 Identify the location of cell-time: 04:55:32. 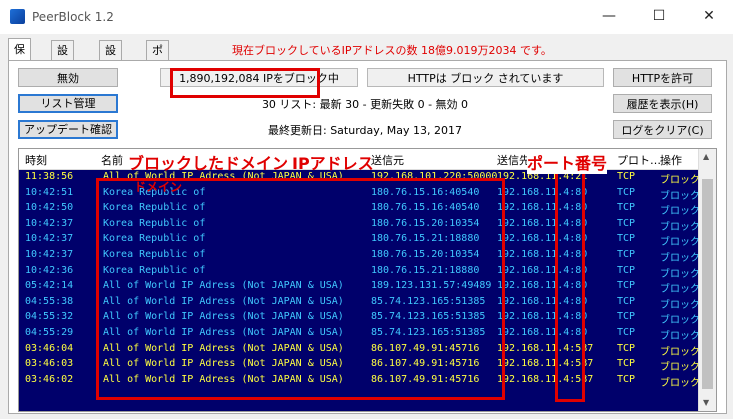
(49, 317).